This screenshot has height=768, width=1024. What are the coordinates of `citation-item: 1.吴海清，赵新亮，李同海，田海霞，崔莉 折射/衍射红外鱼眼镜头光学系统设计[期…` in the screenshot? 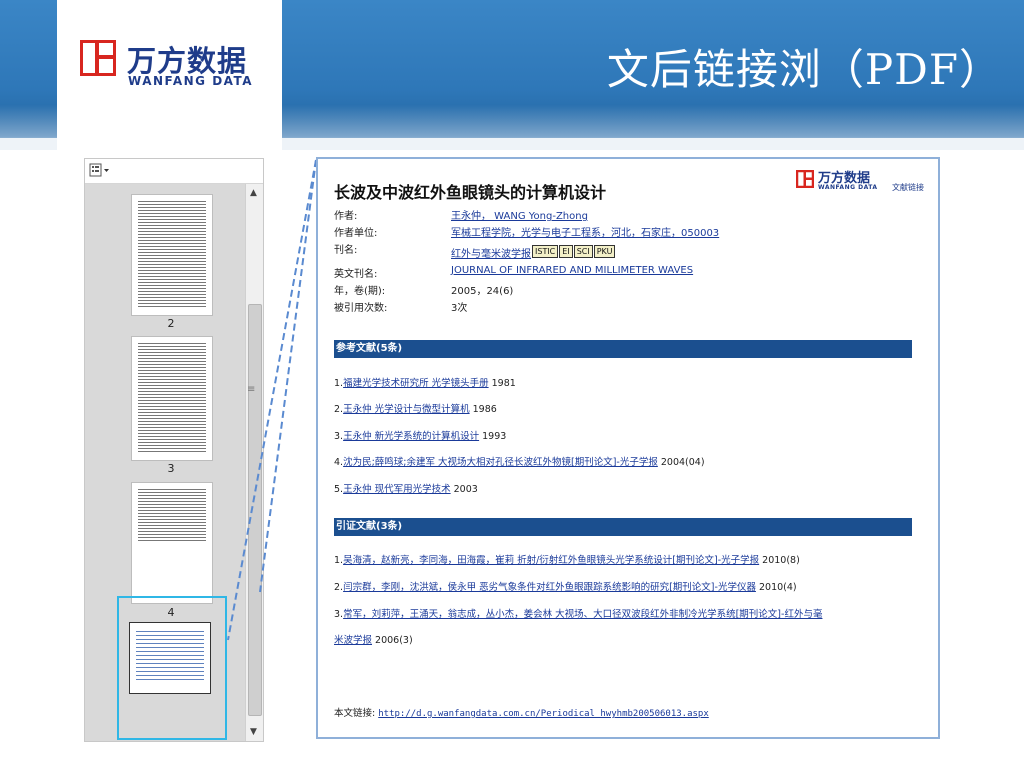 It's located at (567, 560).